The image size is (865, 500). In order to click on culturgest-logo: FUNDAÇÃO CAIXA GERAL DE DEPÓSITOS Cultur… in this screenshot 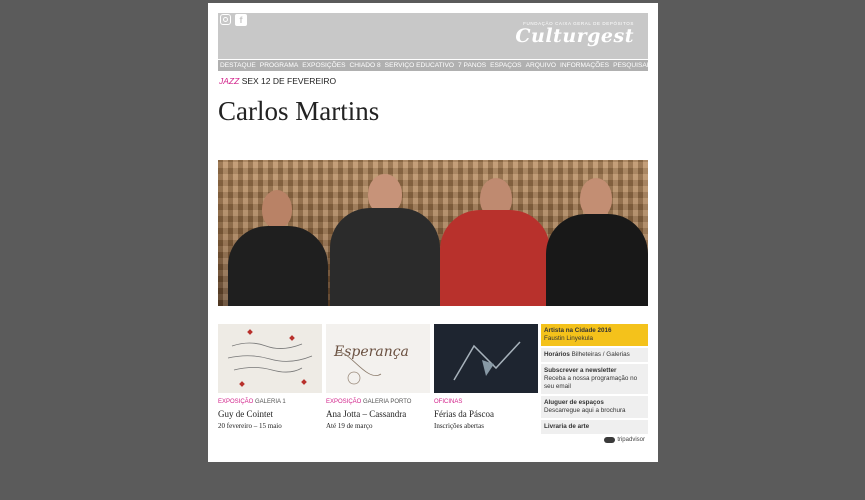, I will do `click(574, 33)`.